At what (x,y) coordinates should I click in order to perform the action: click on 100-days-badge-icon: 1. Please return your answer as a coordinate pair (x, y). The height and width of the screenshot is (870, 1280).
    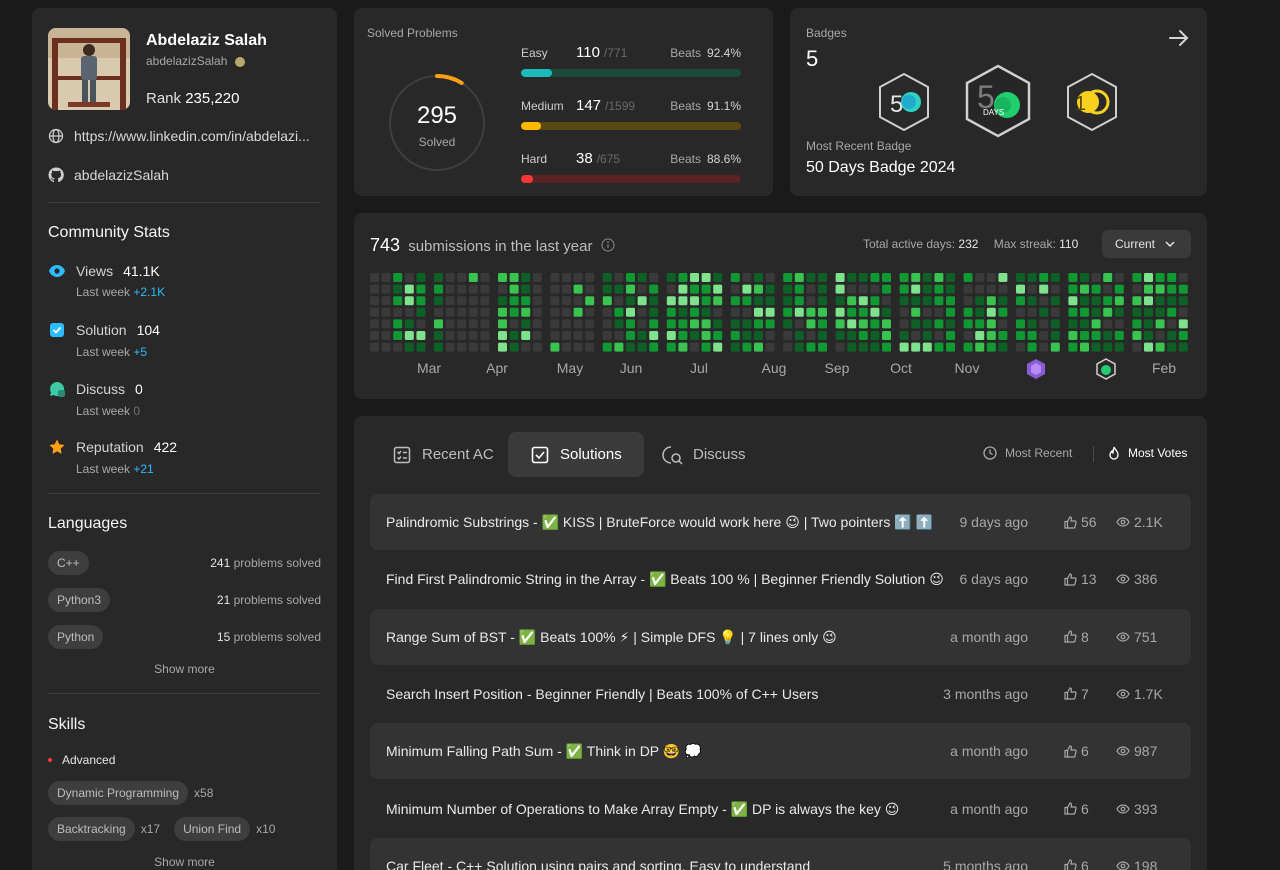
    Looking at the image, I should click on (1092, 102).